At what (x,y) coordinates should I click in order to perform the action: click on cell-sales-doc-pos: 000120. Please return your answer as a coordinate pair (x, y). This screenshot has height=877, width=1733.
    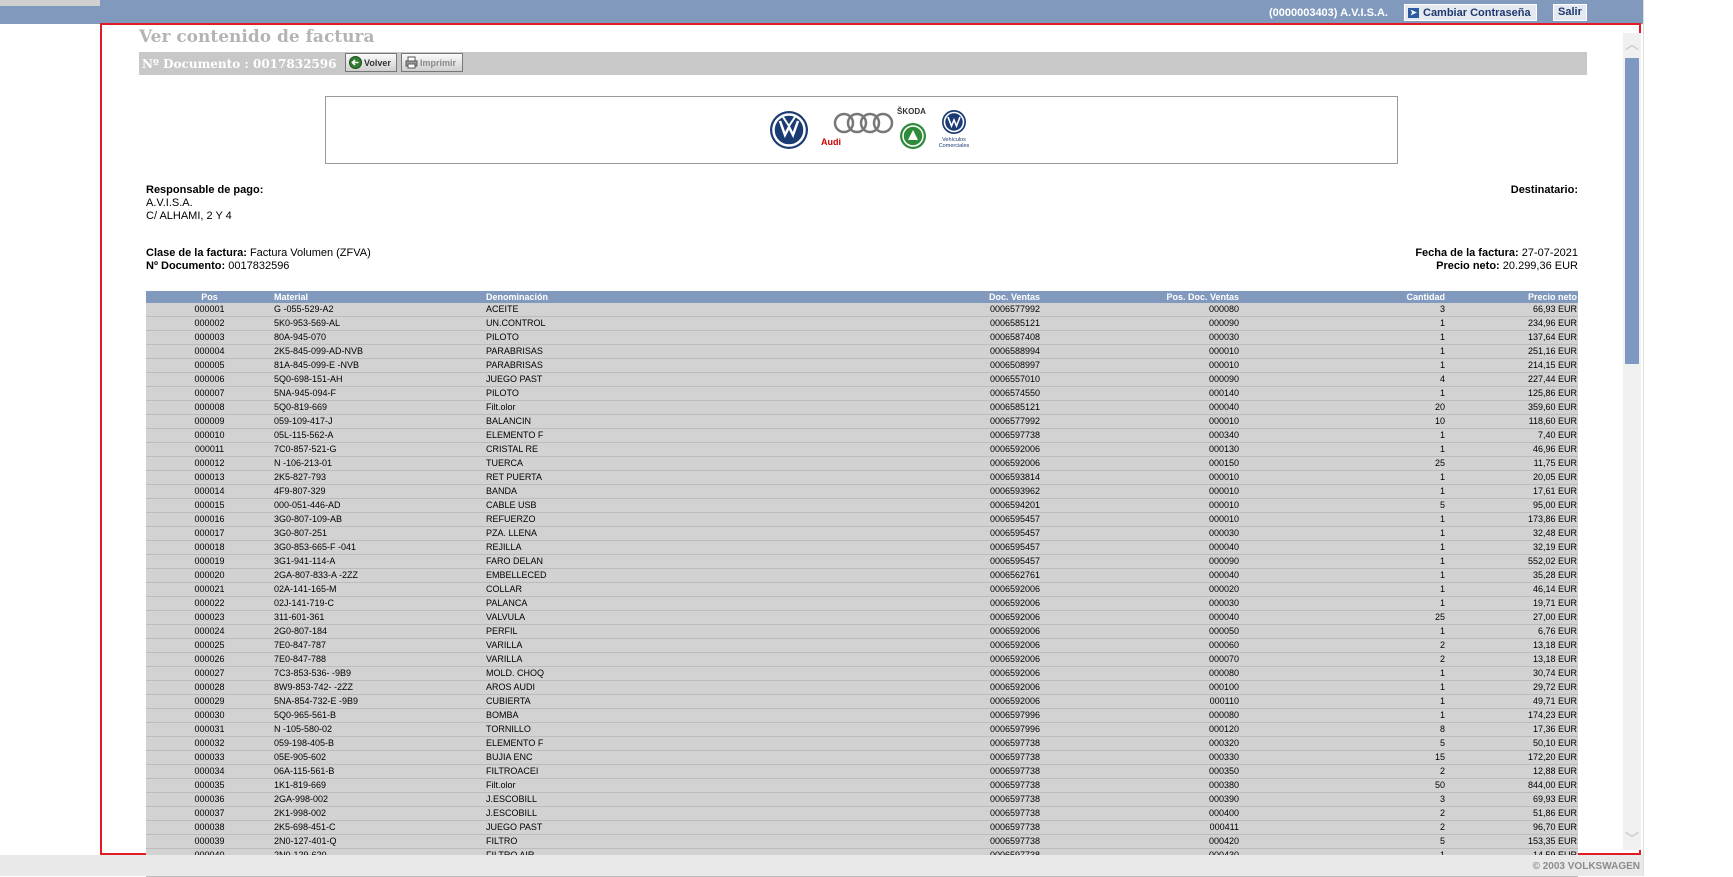
    Looking at the image, I should click on (1140, 729).